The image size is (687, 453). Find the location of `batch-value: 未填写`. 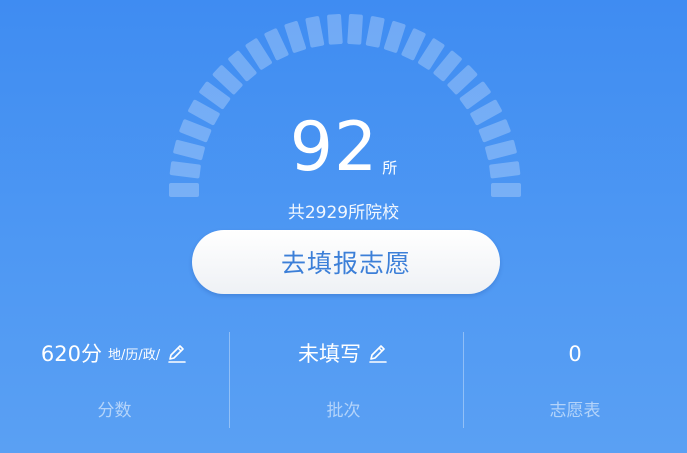

batch-value: 未填写 is located at coordinates (329, 354).